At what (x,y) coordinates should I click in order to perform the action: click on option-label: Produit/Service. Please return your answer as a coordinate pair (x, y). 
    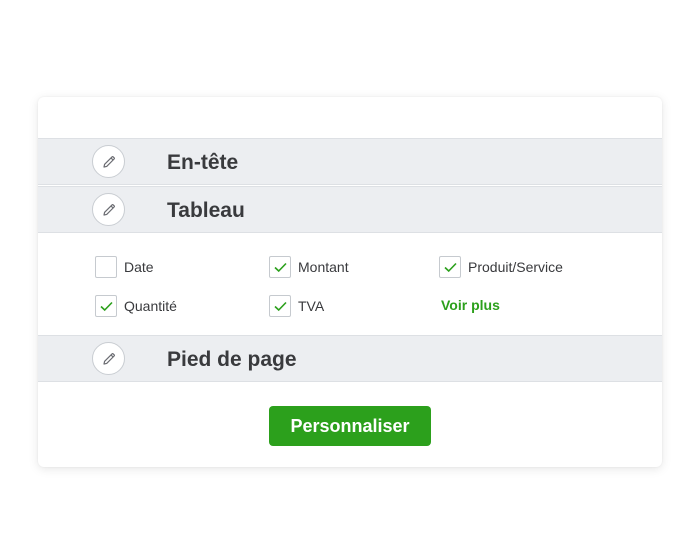
    Looking at the image, I should click on (515, 267).